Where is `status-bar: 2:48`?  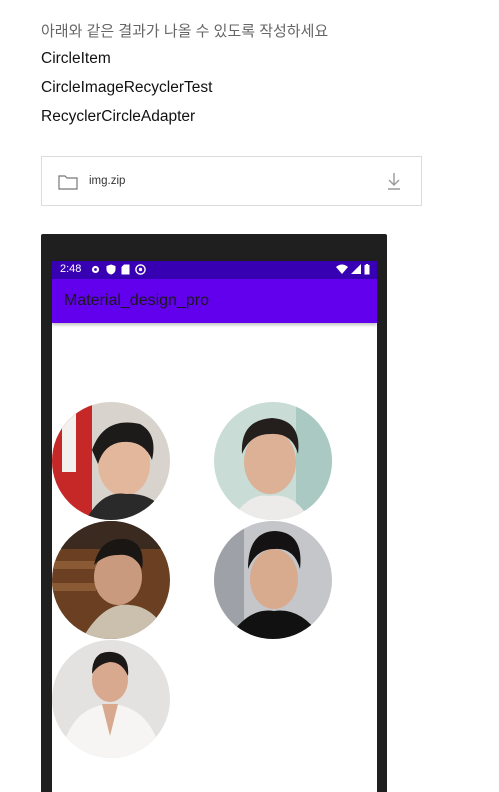
status-bar: 2:48 is located at coordinates (214, 270).